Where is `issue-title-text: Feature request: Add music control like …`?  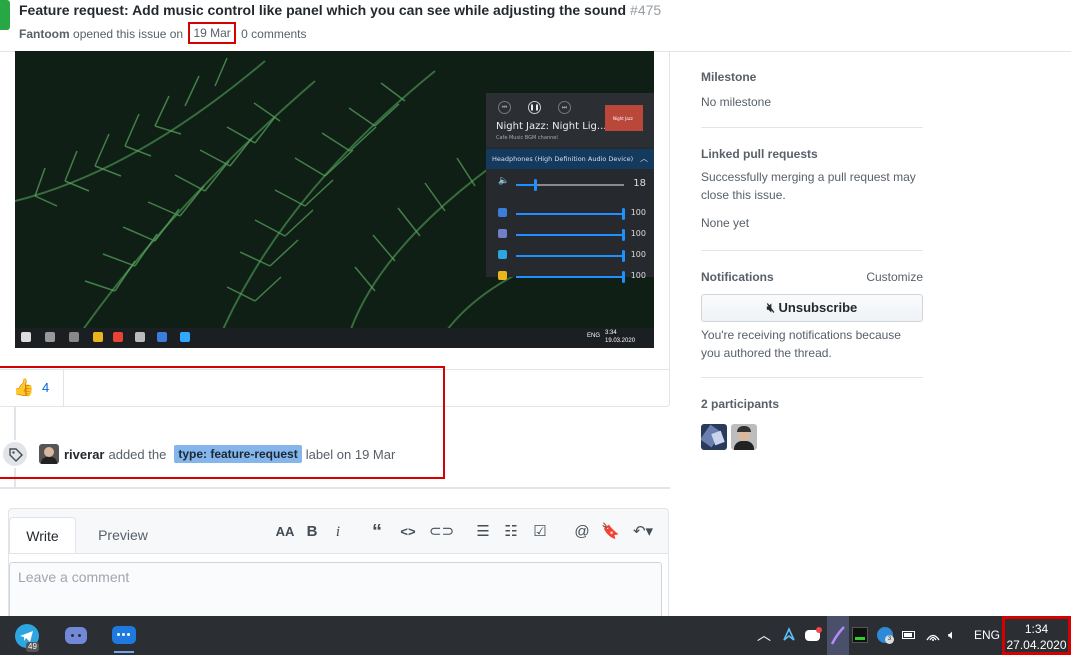
issue-title-text: Feature request: Add music control like … is located at coordinates (323, 10).